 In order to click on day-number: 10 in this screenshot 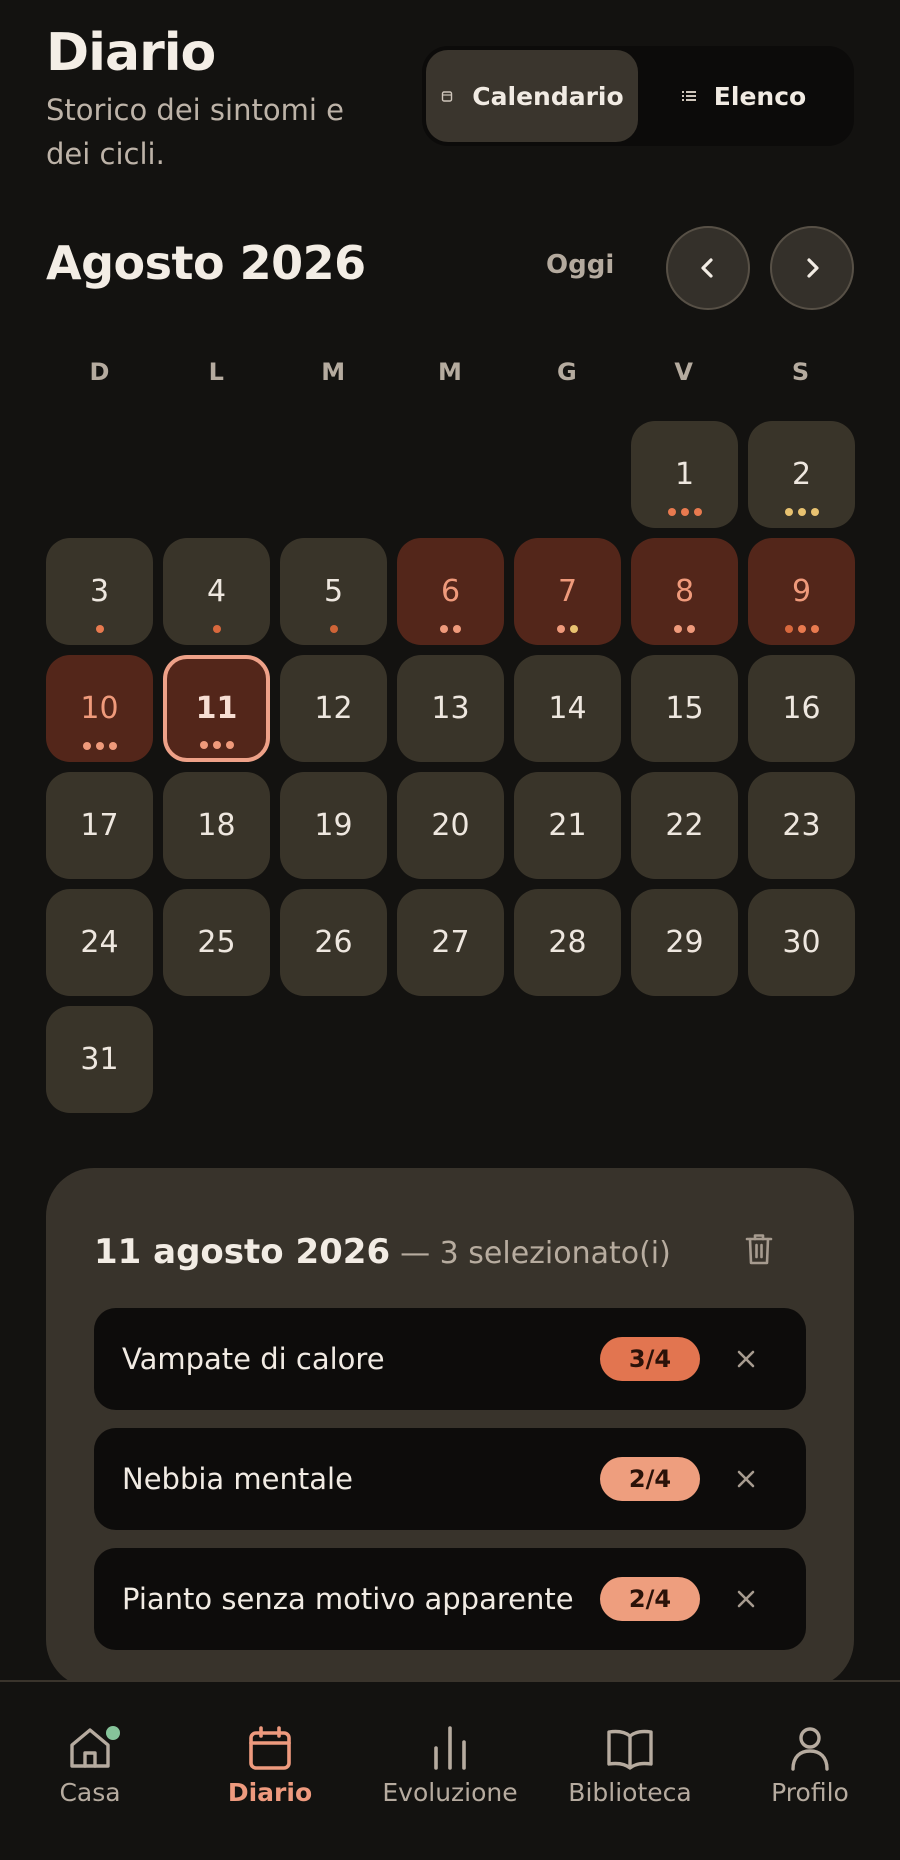, I will do `click(99, 708)`.